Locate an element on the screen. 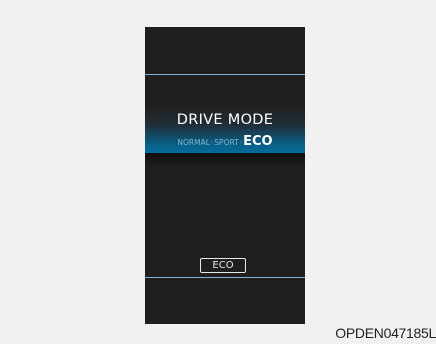 This screenshot has height=344, width=436. figure-code: OPDEN047185L is located at coordinates (385, 333).